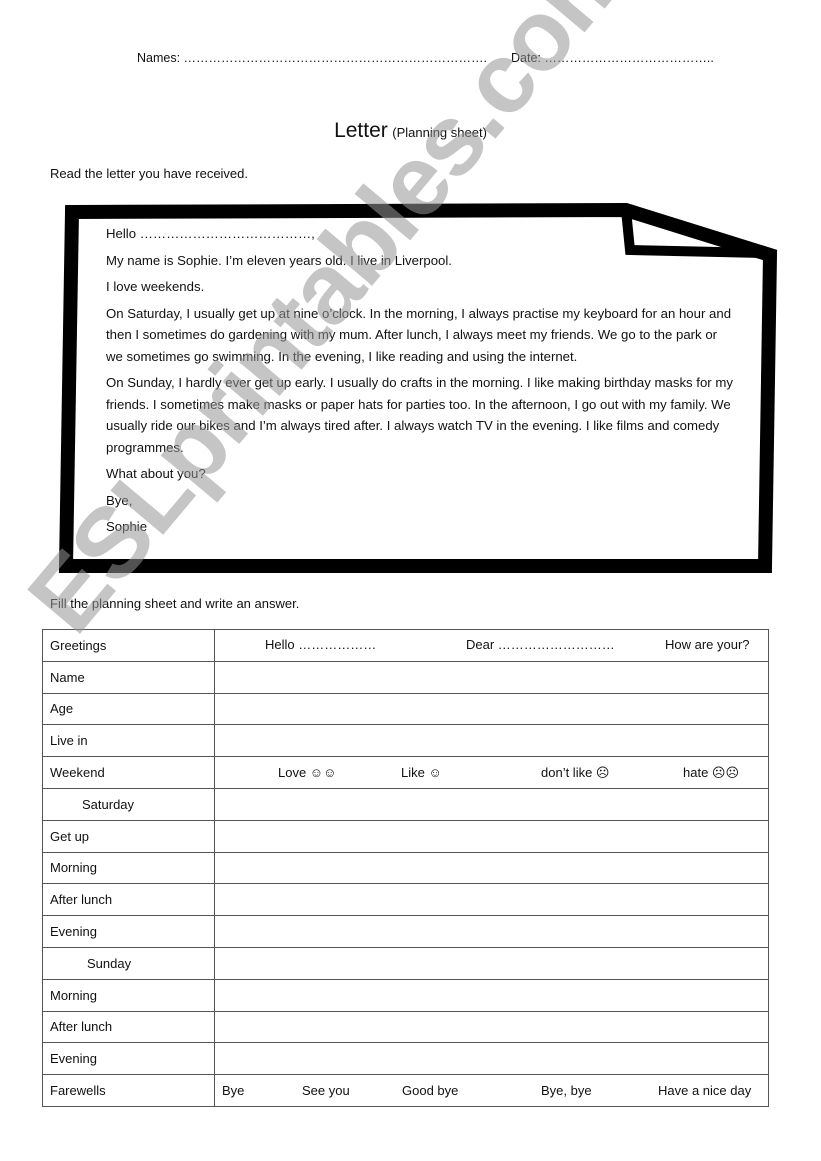  Describe the element at coordinates (128, 836) in the screenshot. I see `row-label: Get up` at that location.